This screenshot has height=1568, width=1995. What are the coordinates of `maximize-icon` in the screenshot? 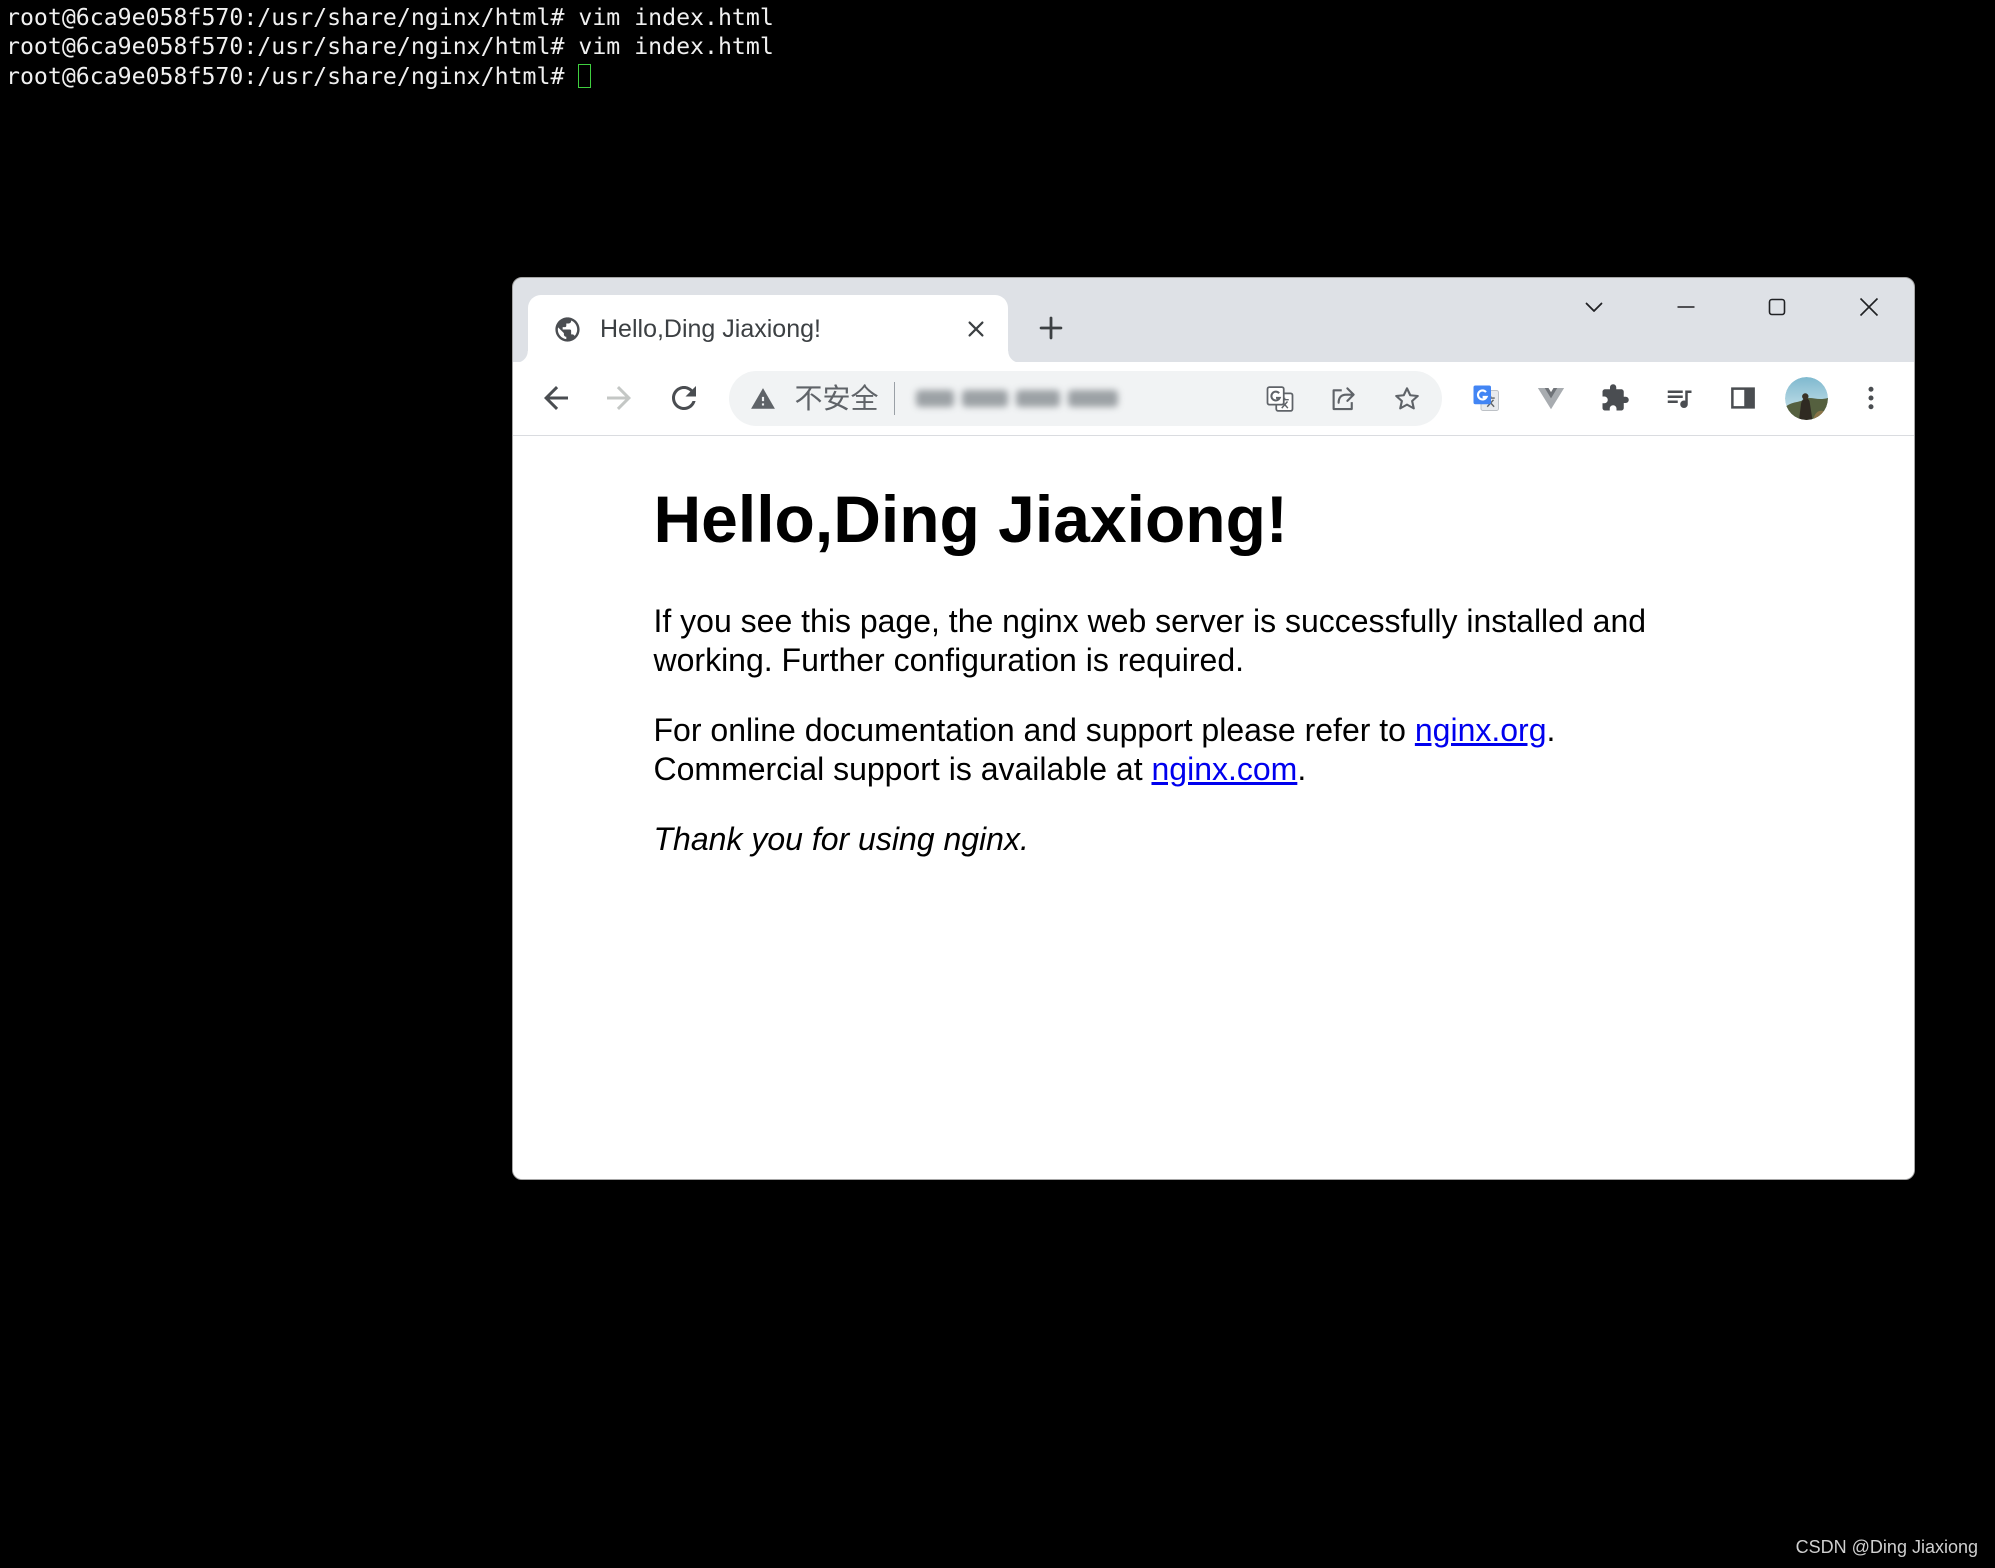 It's located at (1777, 307).